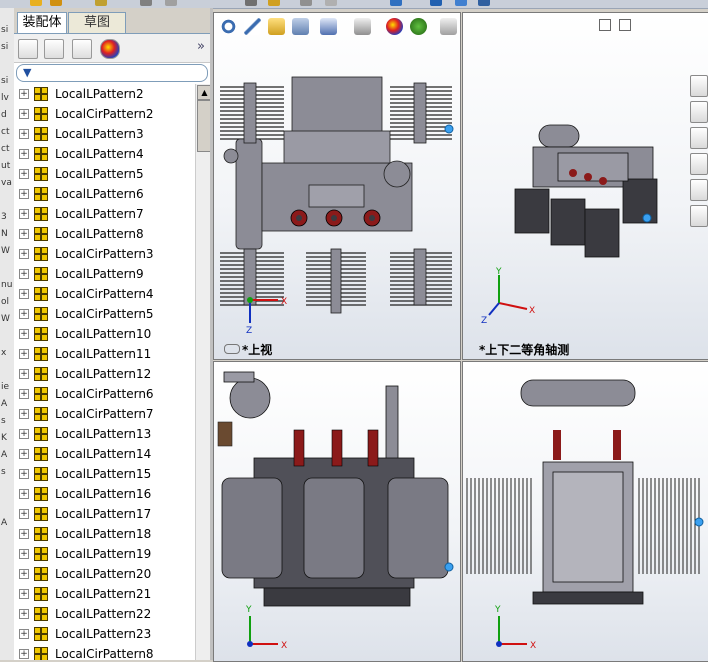 Image resolution: width=708 pixels, height=662 pixels. What do you see at coordinates (112, 73) in the screenshot?
I see `filter-field: ▼` at bounding box center [112, 73].